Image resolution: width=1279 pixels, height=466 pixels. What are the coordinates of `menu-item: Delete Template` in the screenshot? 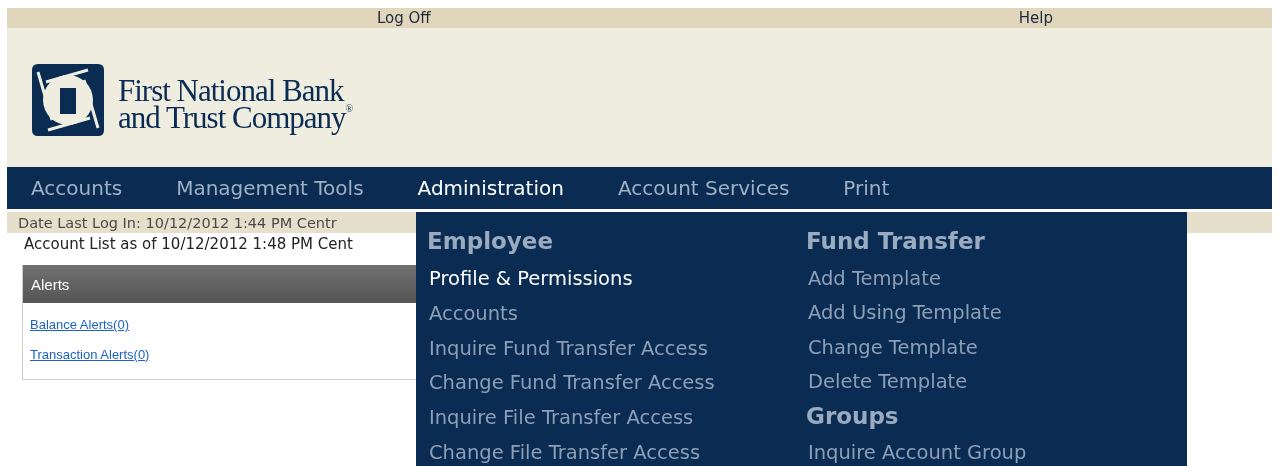 It's located at (887, 383).